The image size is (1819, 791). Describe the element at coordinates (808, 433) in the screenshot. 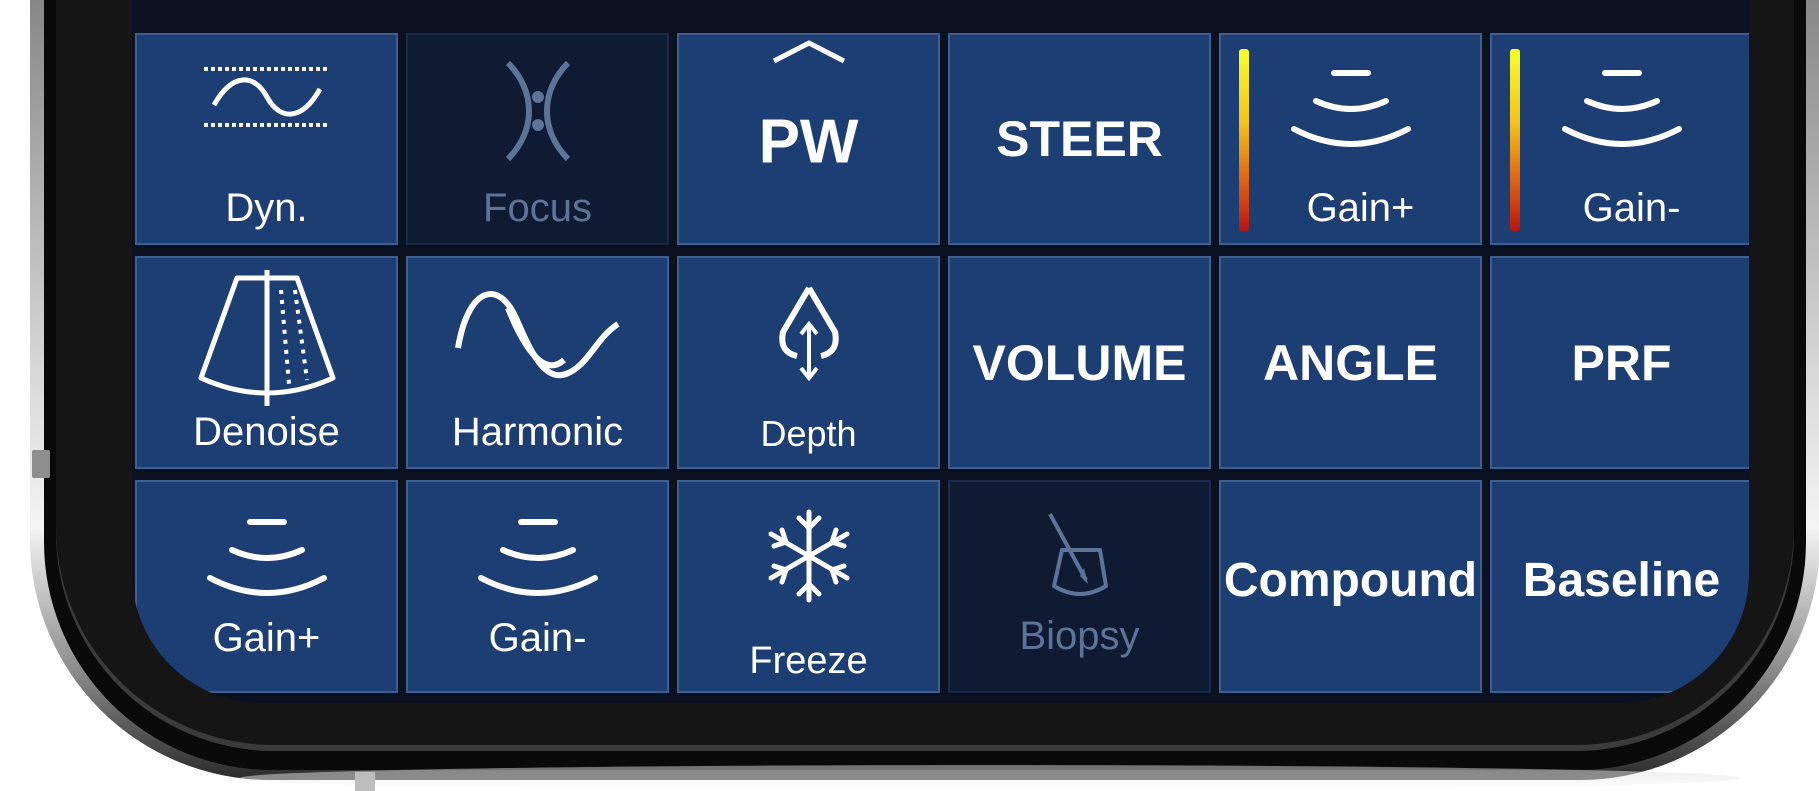

I see `depth-label: Depth` at that location.